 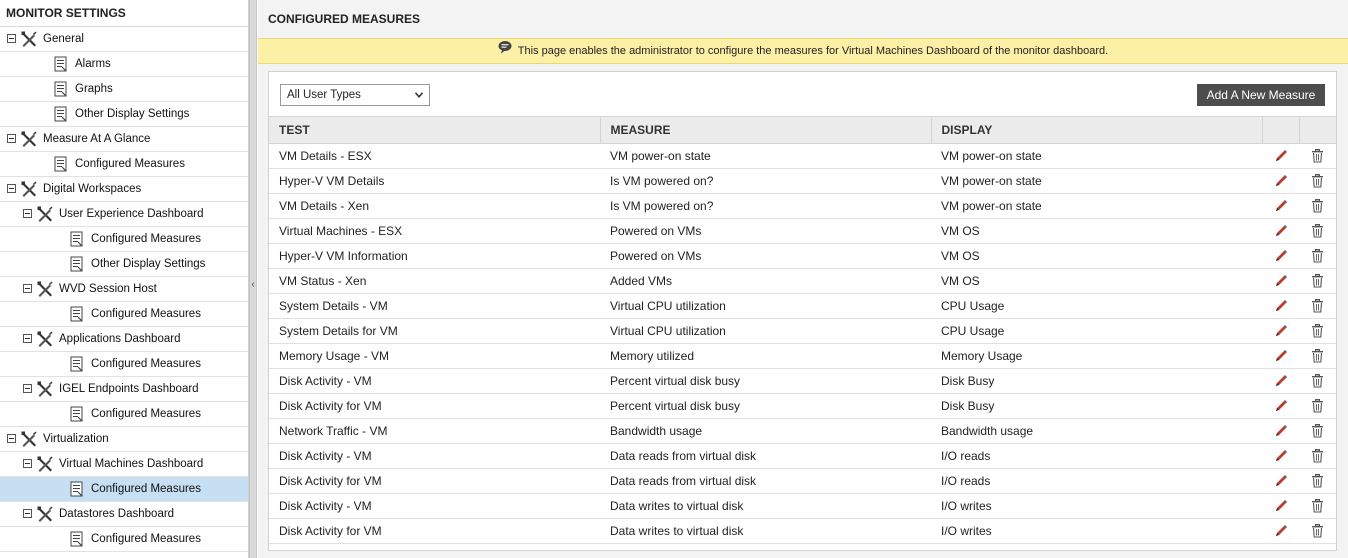 What do you see at coordinates (435, 130) in the screenshot?
I see `column-header-test: TEST` at bounding box center [435, 130].